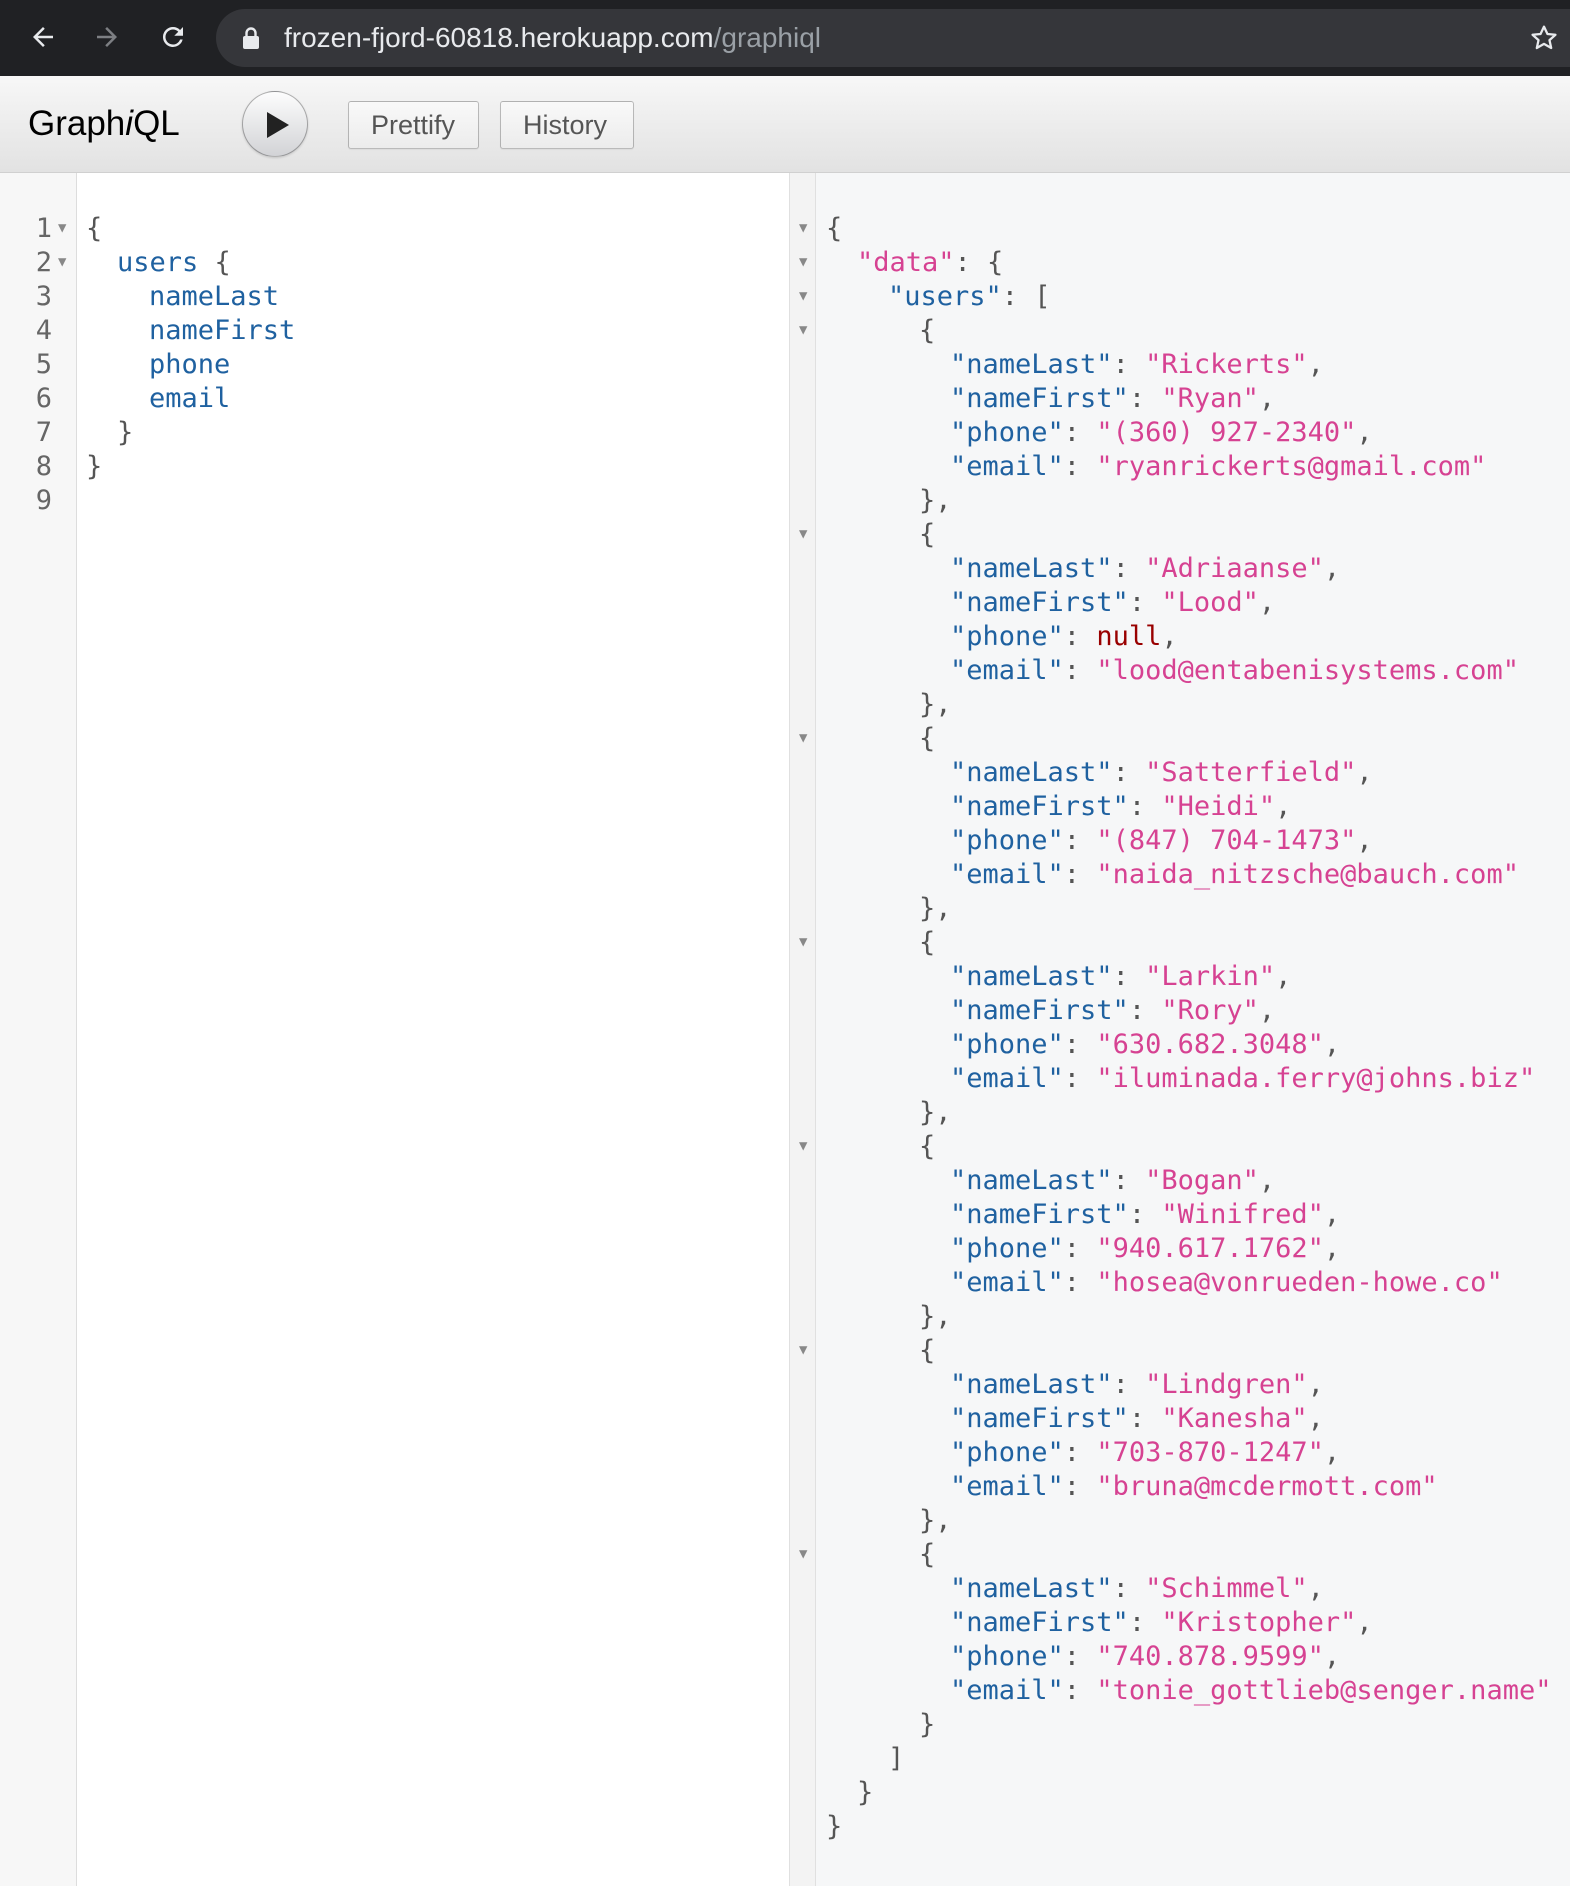  I want to click on result-field-line: "nameFirst": "Ryan",, so click(1113, 398).